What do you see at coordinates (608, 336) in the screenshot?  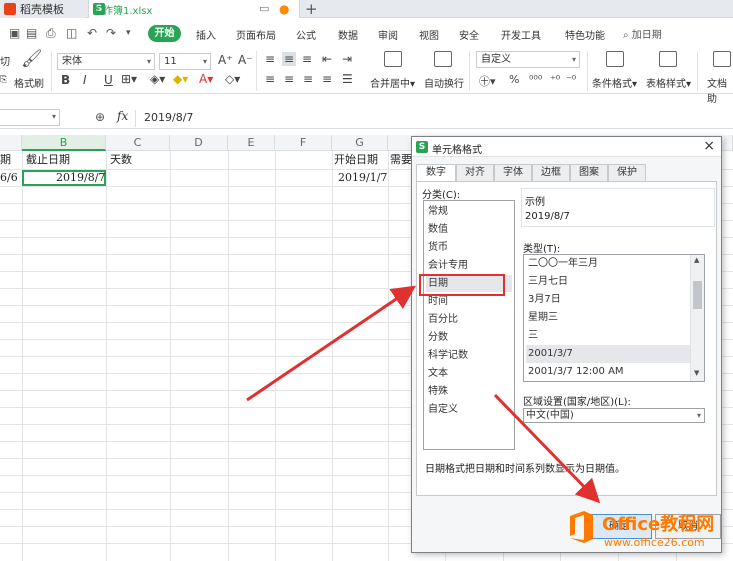 I see `type-item: 三` at bounding box center [608, 336].